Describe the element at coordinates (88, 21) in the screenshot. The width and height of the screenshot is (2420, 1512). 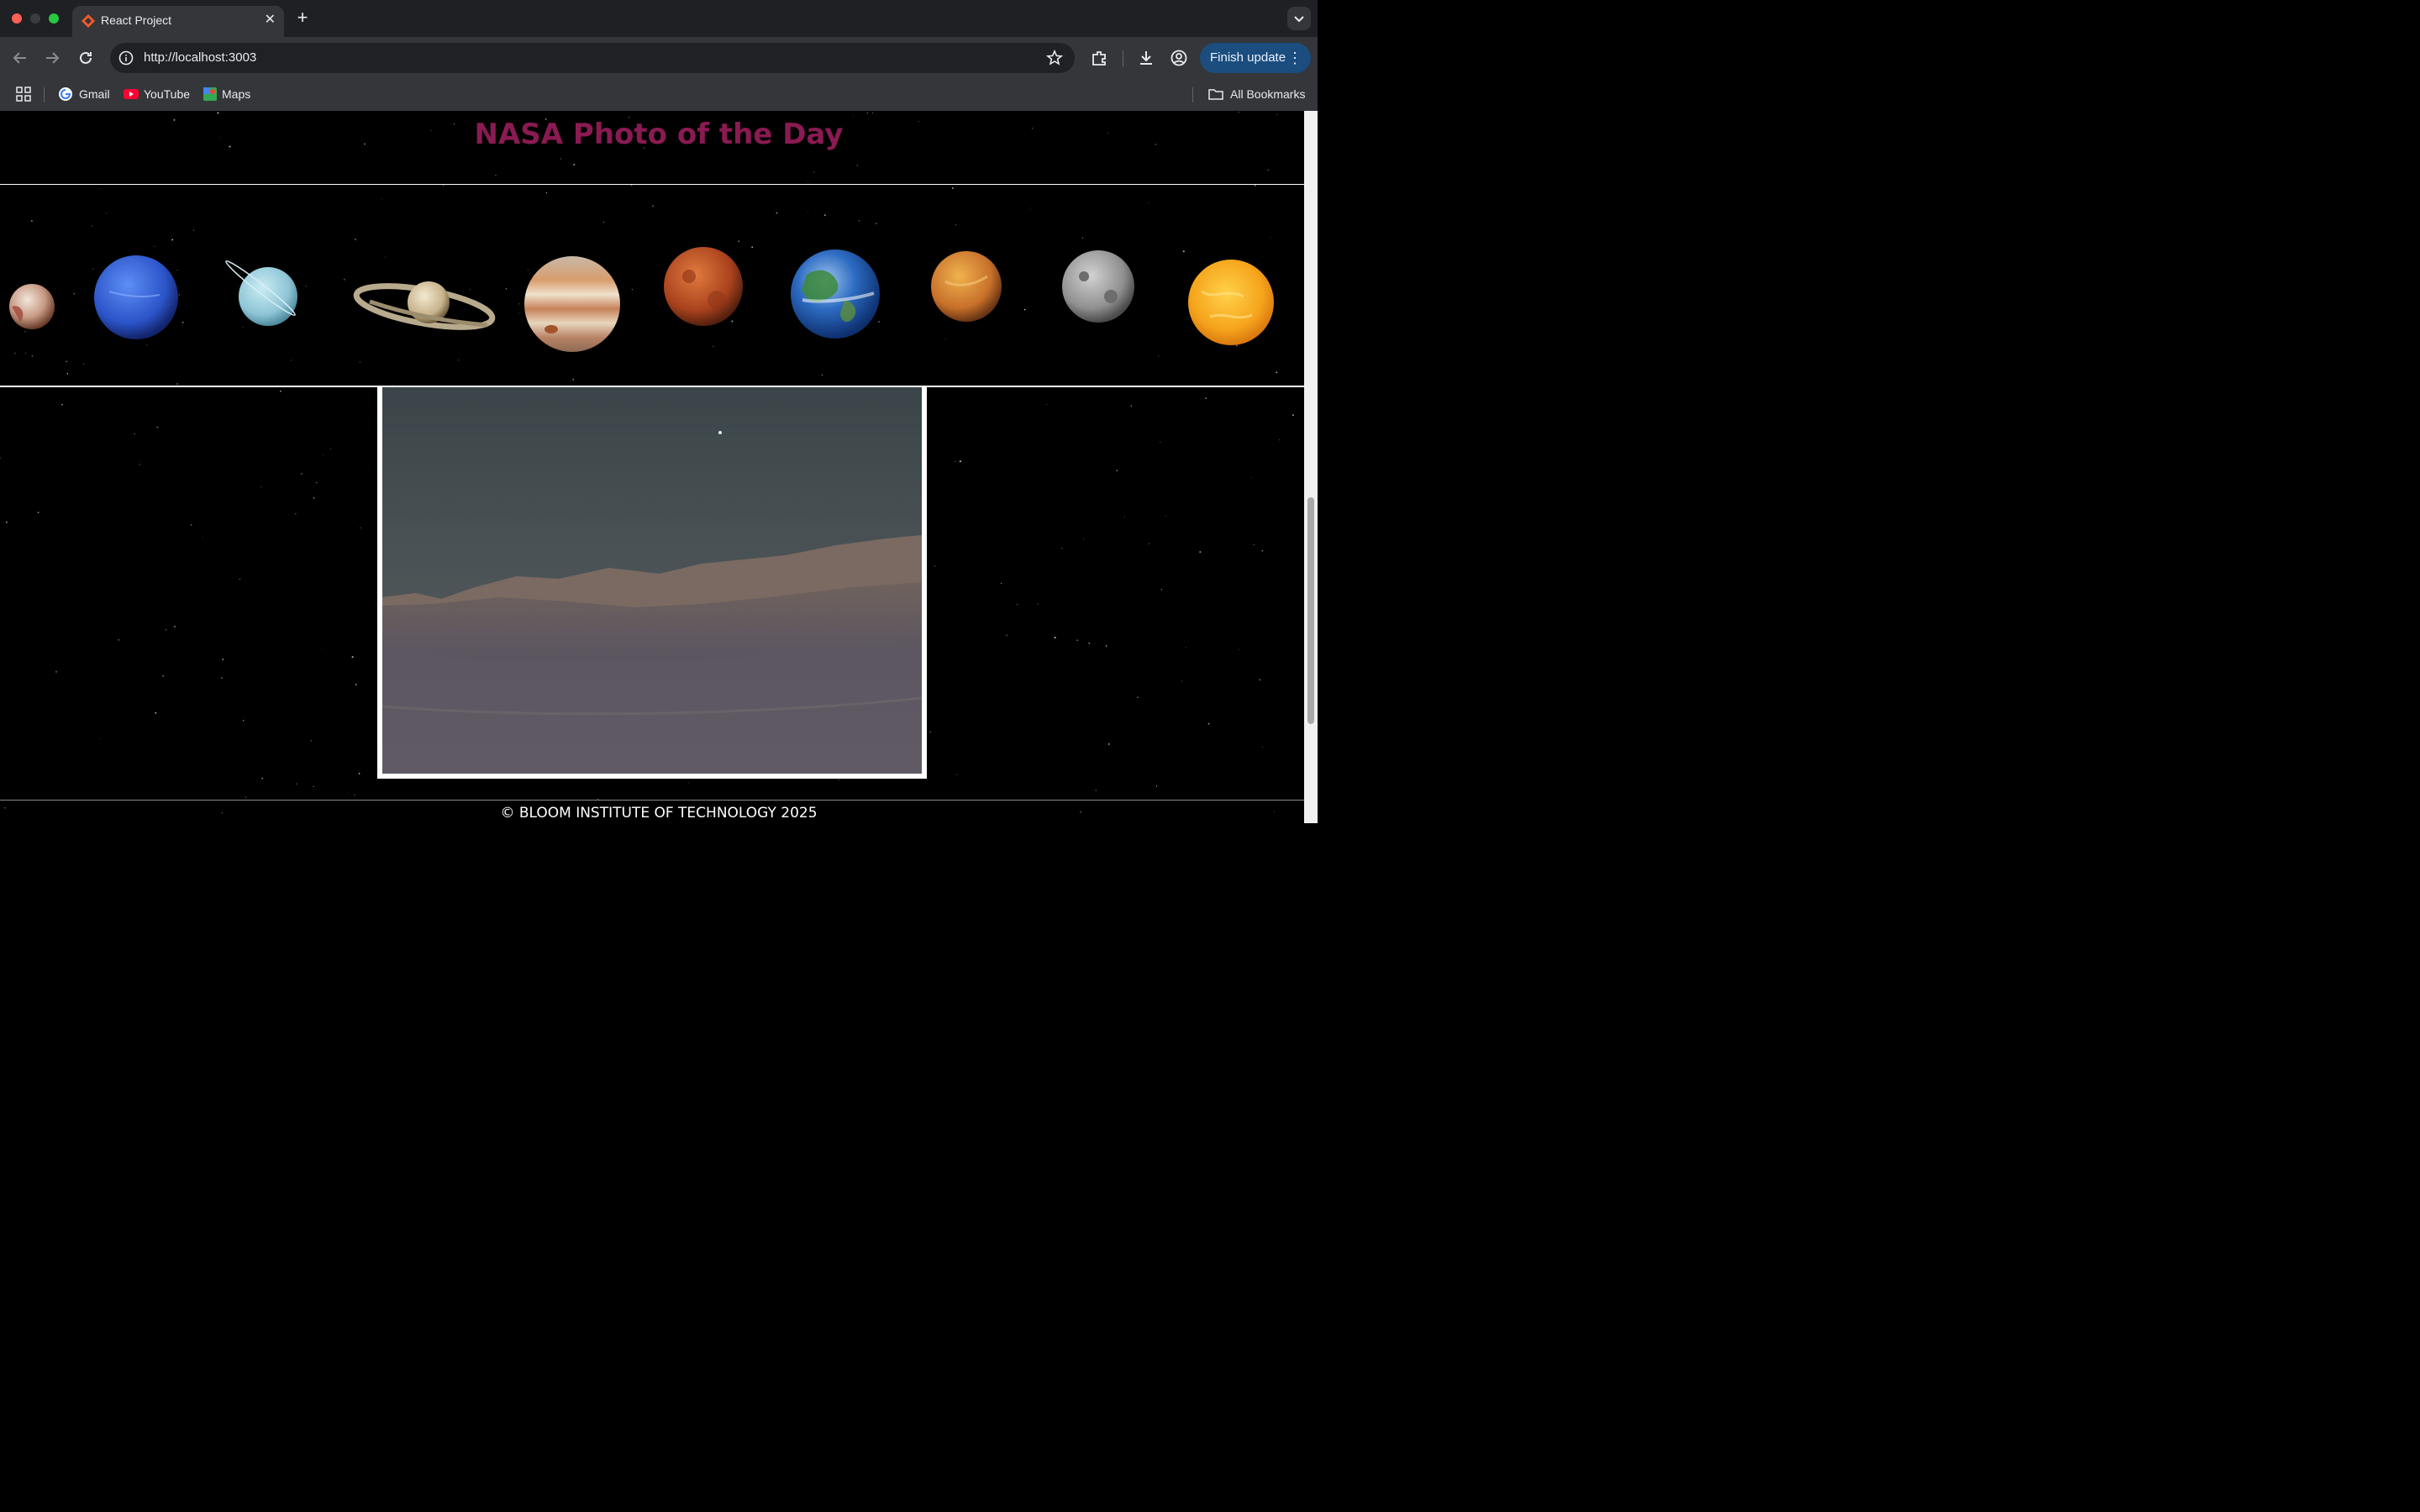
I see `react-favicon-icon` at that location.